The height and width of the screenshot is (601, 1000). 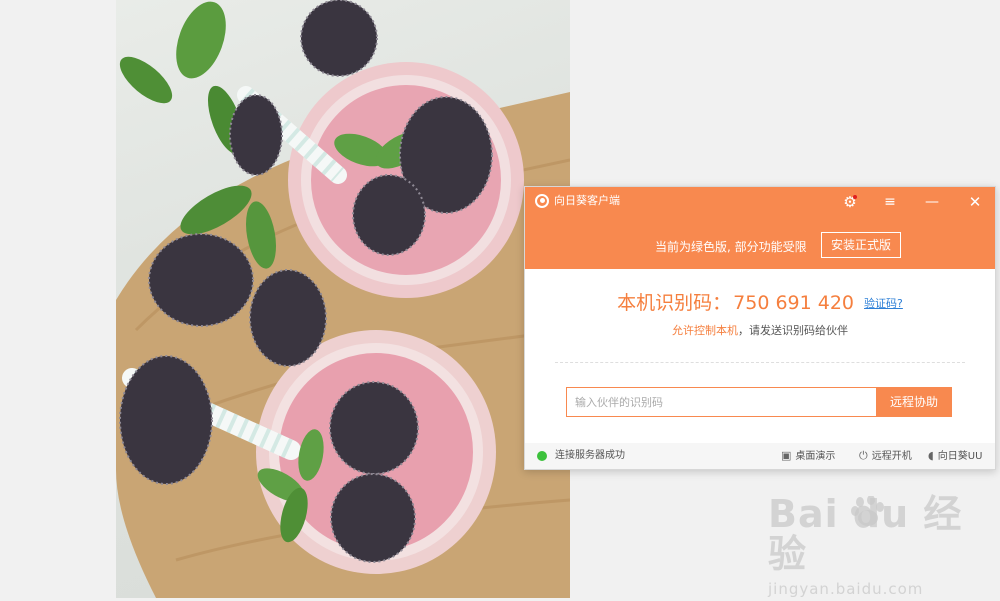 I want to click on settings-button: ⚙, so click(x=850, y=202).